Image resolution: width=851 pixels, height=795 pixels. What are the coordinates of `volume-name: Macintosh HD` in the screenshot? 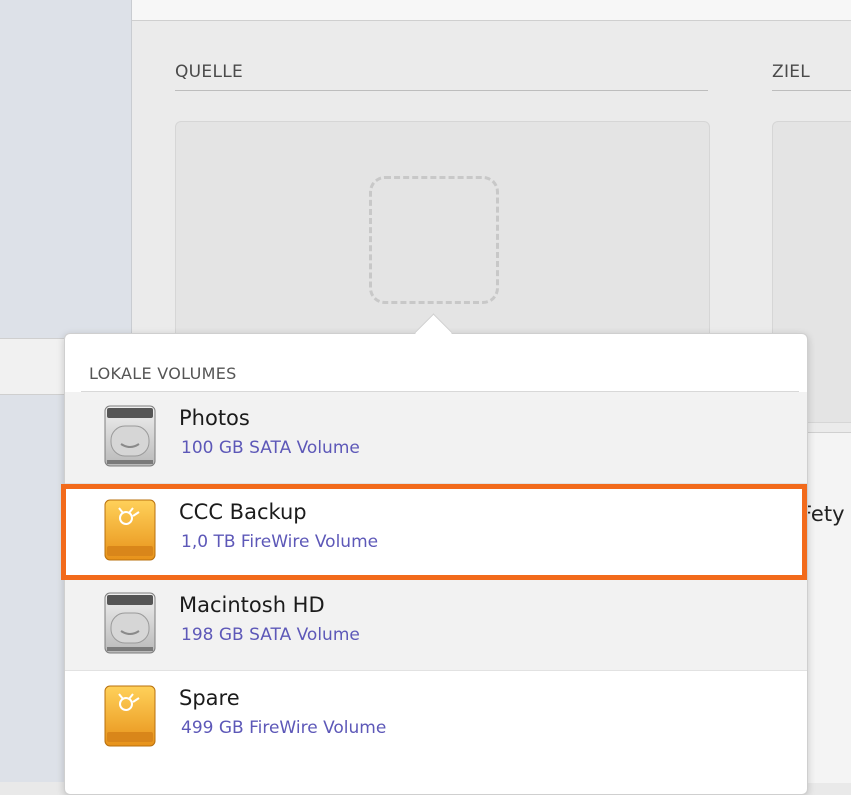 It's located at (252, 605).